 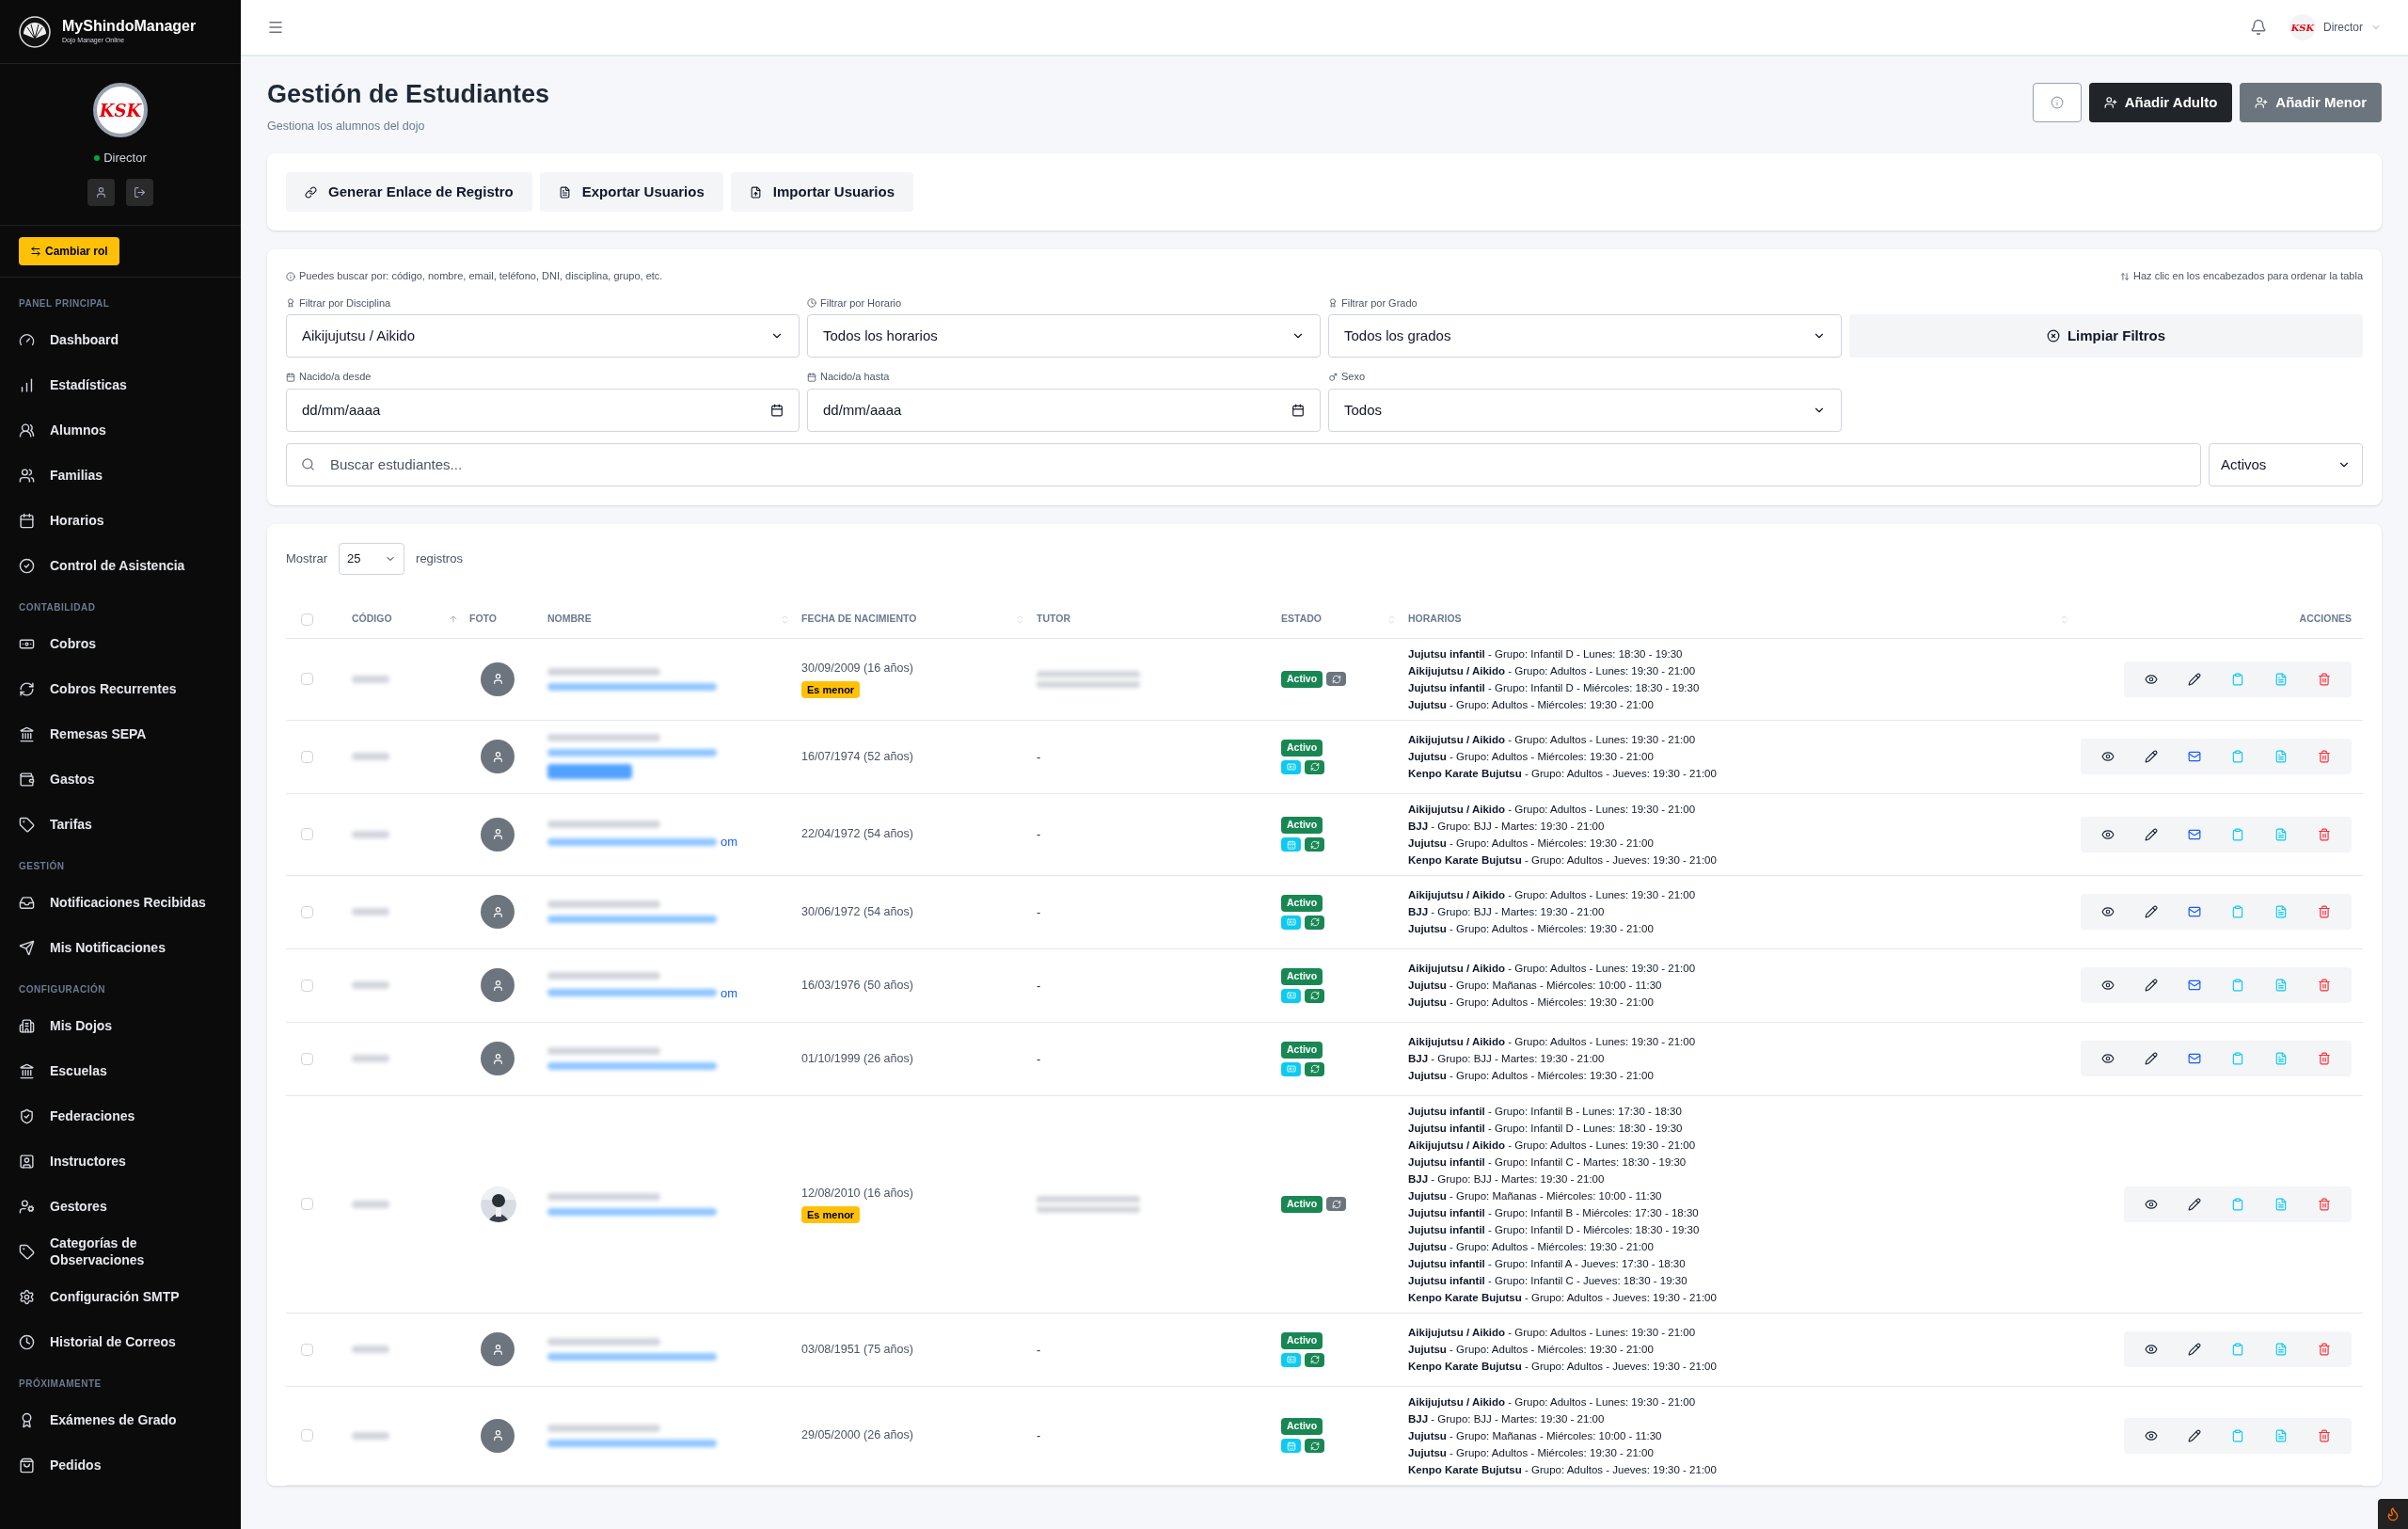 What do you see at coordinates (308, 463) in the screenshot?
I see `search-icon` at bounding box center [308, 463].